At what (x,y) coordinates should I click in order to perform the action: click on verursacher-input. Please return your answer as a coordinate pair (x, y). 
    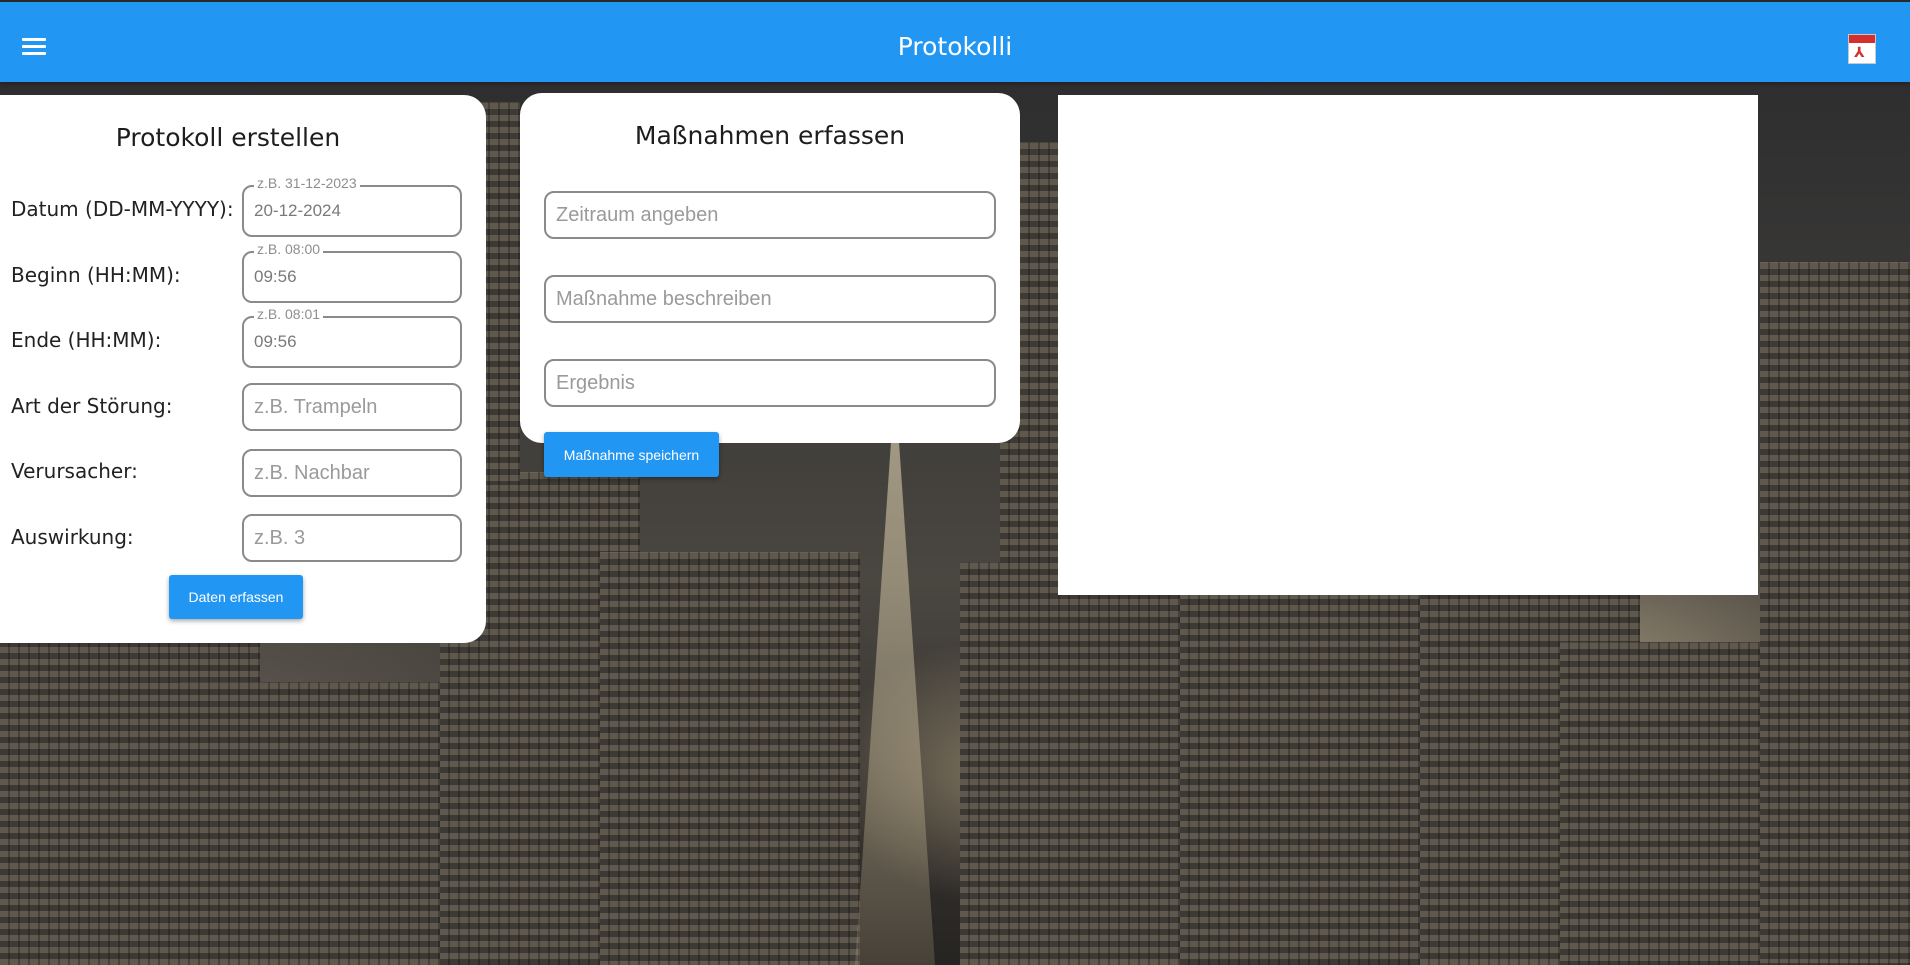
    Looking at the image, I should click on (353, 473).